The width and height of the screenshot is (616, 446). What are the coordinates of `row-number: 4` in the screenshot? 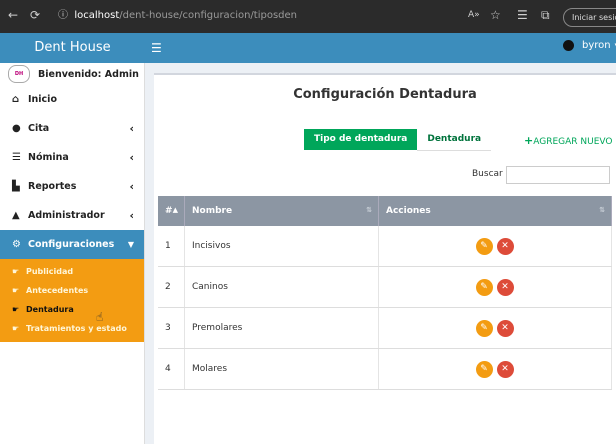 It's located at (171, 369).